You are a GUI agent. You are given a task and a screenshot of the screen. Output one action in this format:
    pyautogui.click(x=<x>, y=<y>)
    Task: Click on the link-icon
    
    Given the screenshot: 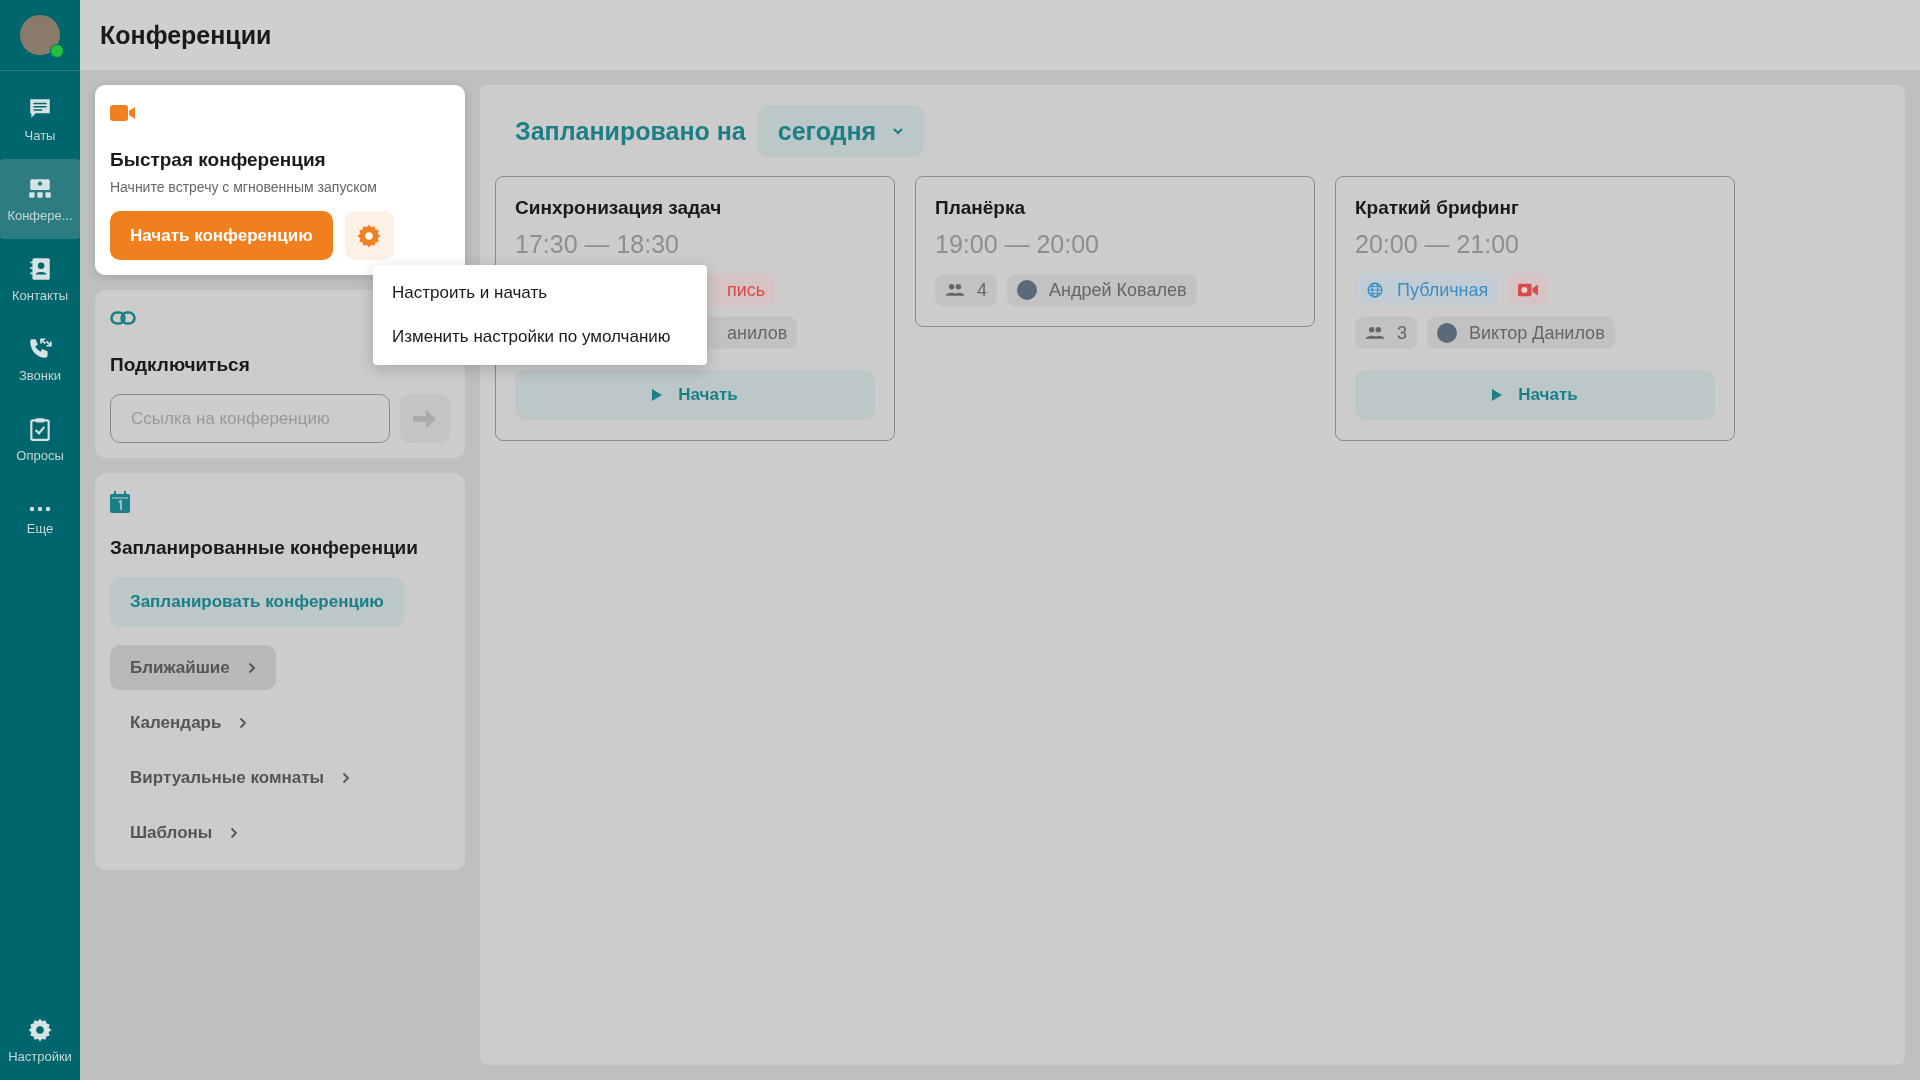 What is the action you would take?
    pyautogui.click(x=123, y=318)
    